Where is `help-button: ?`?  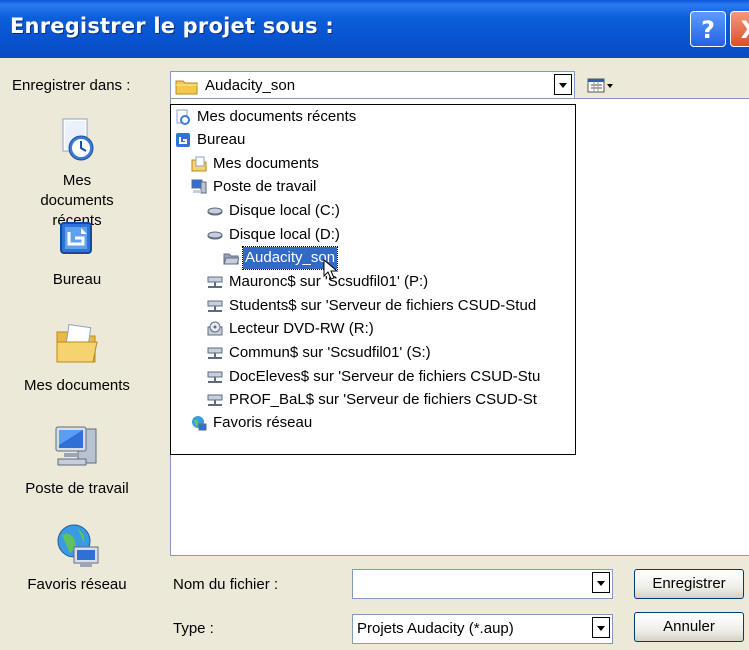
help-button: ? is located at coordinates (708, 29).